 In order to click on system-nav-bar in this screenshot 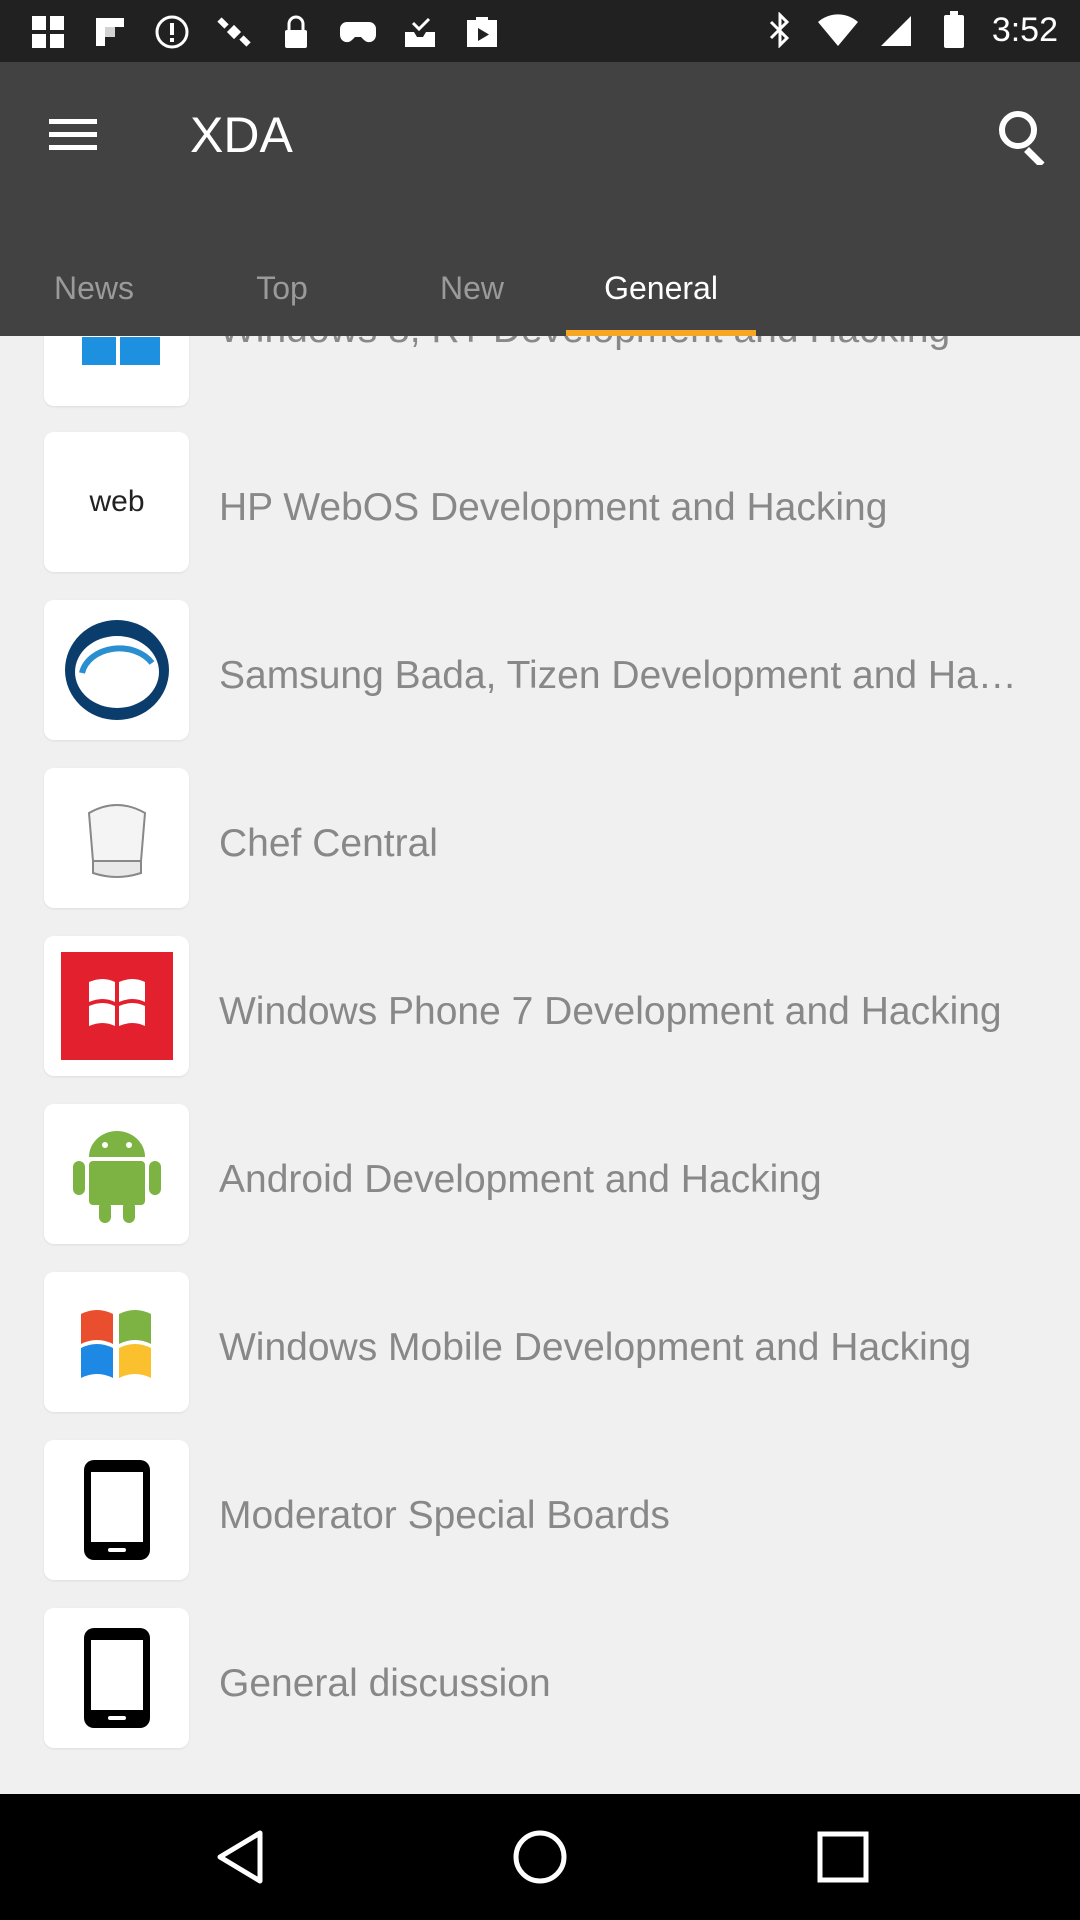, I will do `click(540, 1857)`.